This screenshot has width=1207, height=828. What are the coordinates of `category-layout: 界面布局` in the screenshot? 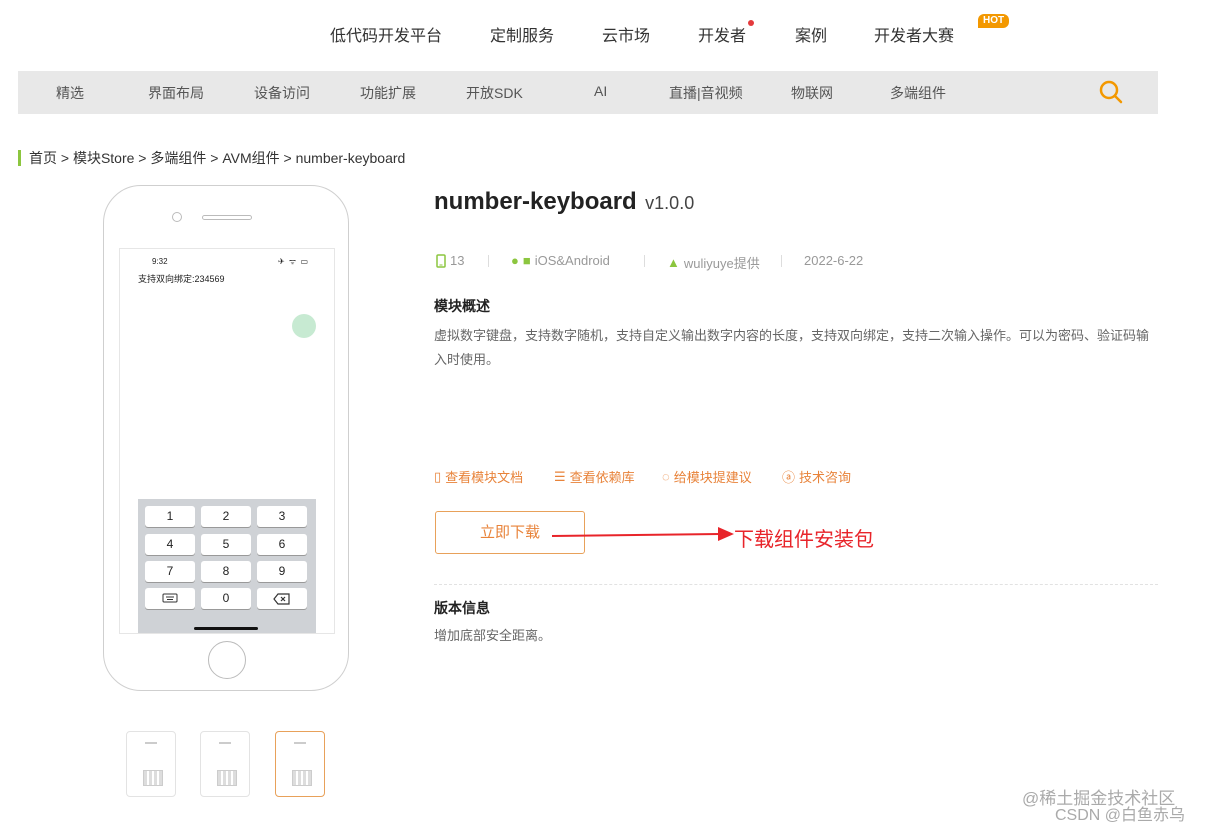 It's located at (176, 93).